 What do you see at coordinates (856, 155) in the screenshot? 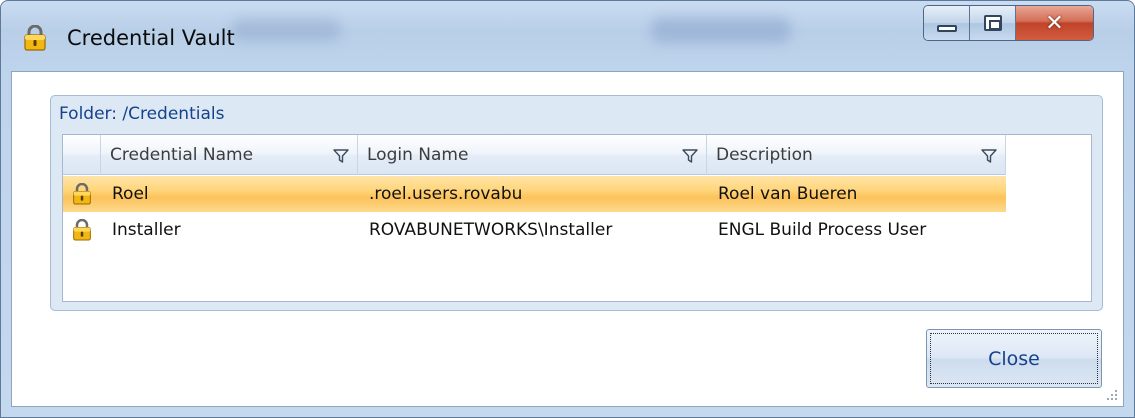
I see `column-header-description: Description` at bounding box center [856, 155].